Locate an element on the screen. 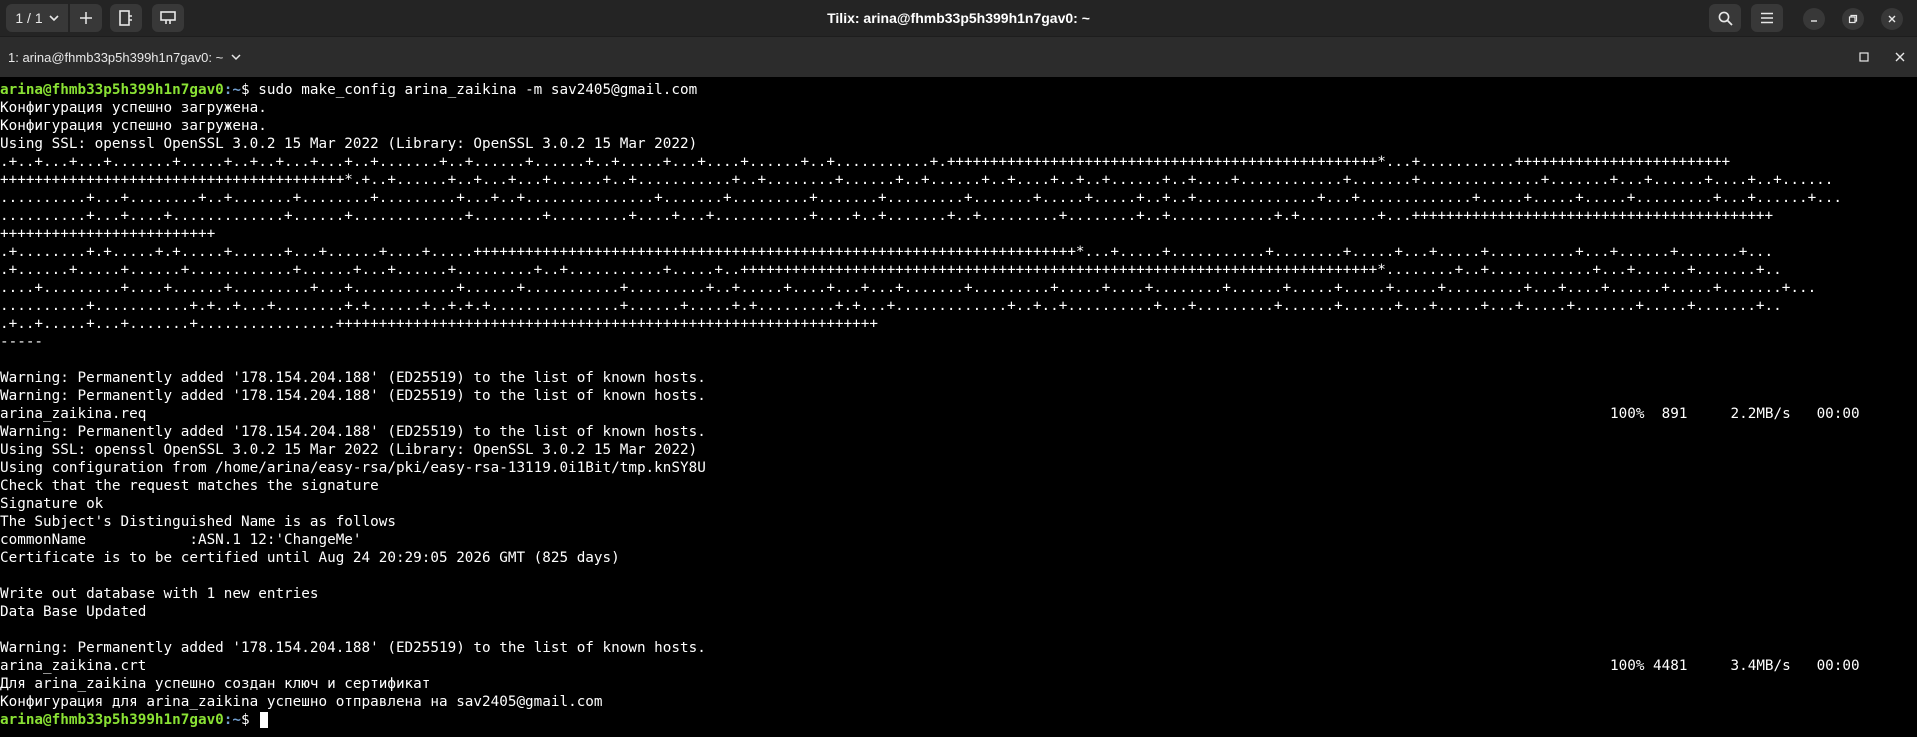 The image size is (1917, 737). transfer-line-crt: arina_zaikina.crt 100% 4481 3.4MB/s 00:00 is located at coordinates (958, 666).